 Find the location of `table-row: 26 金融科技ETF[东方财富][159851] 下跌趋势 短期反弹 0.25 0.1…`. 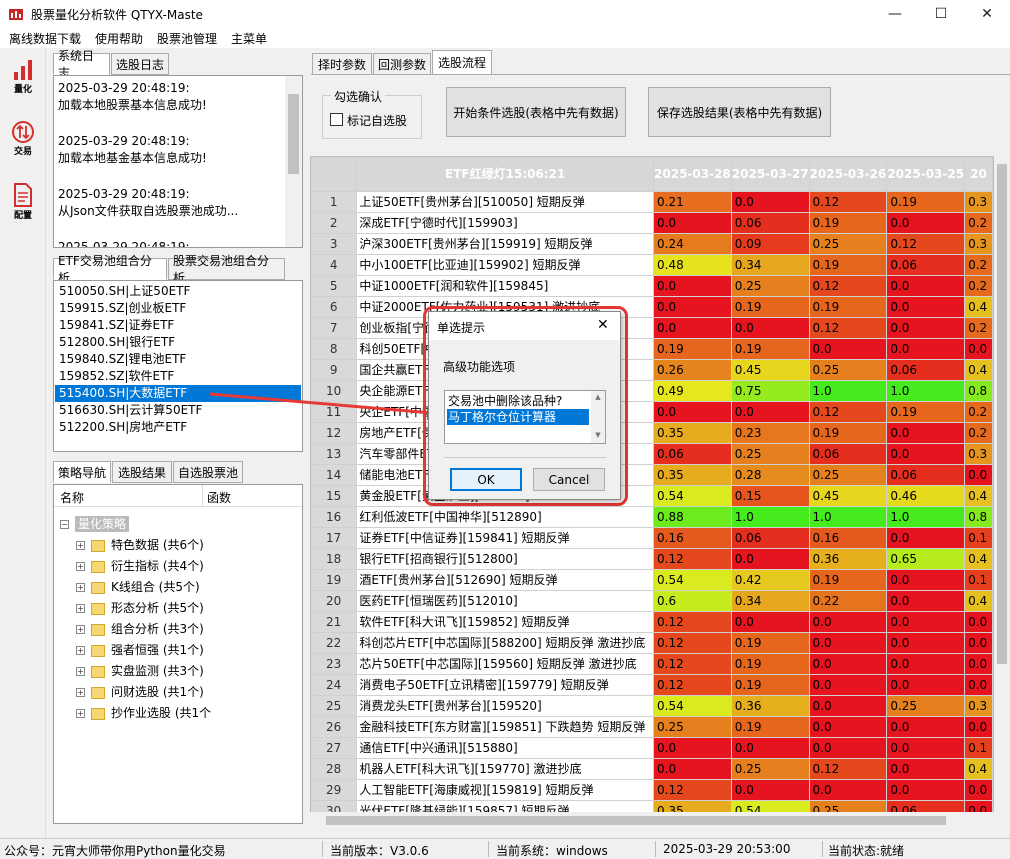

table-row: 26 金融科技ETF[东方财富][159851] 下跌趋势 短期反弹 0.25 0.1… is located at coordinates (652, 727).